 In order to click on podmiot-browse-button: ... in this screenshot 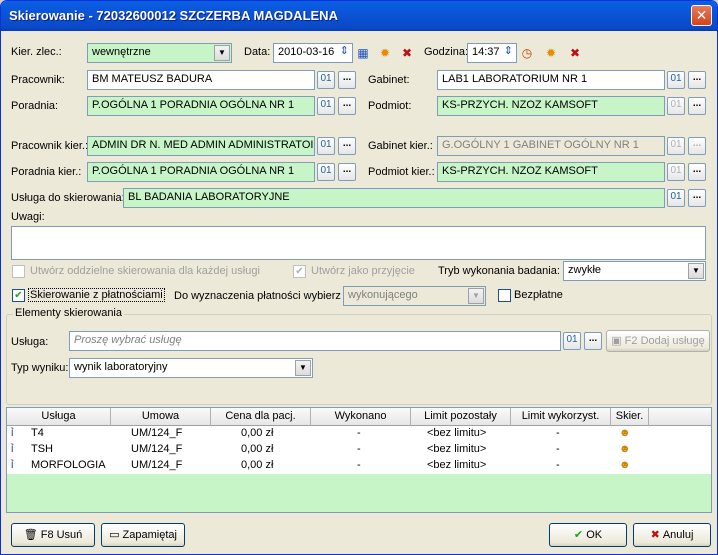, I will do `click(697, 106)`.